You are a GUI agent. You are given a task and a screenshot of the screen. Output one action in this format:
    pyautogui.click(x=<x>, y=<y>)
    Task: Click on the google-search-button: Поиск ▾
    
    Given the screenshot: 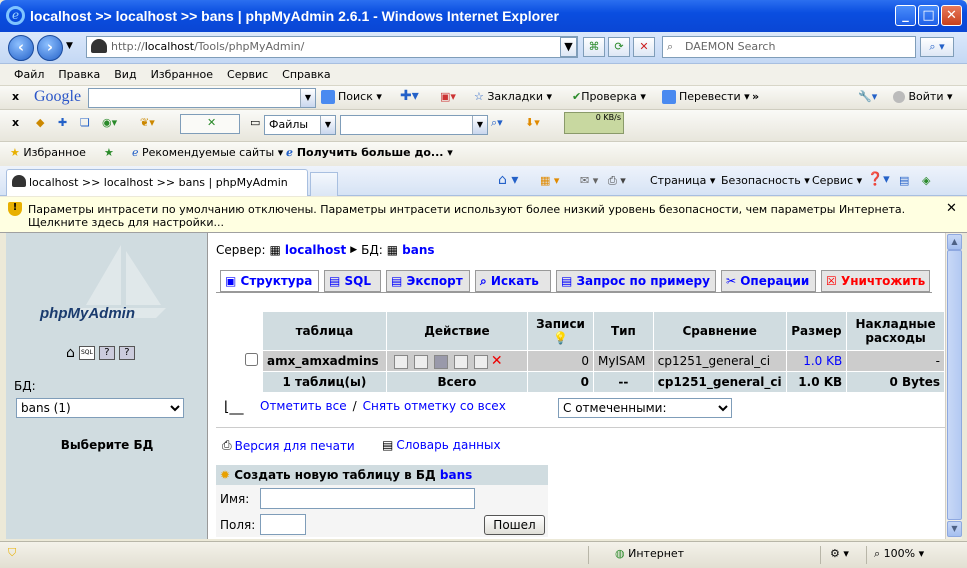 What is the action you would take?
    pyautogui.click(x=351, y=97)
    